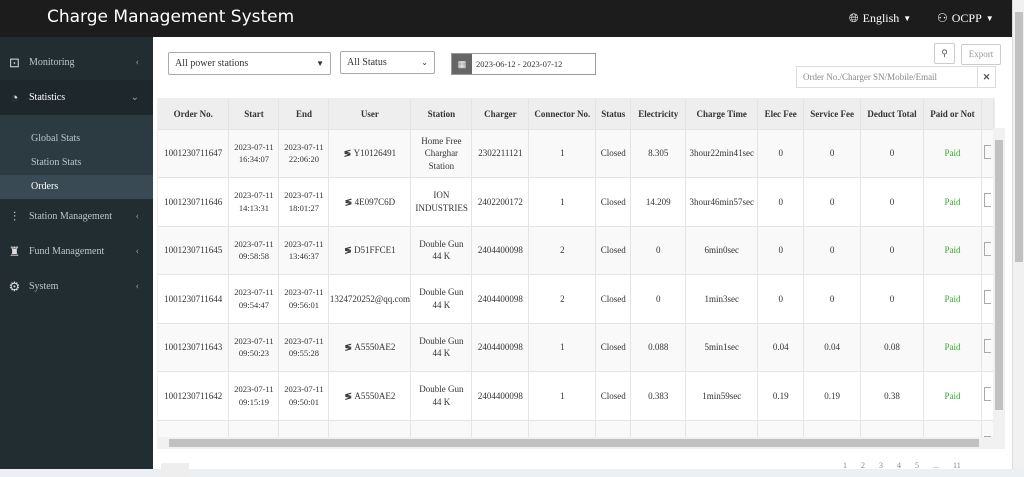  I want to click on cell-text: 2023-07-11 09:50:01, so click(304, 395).